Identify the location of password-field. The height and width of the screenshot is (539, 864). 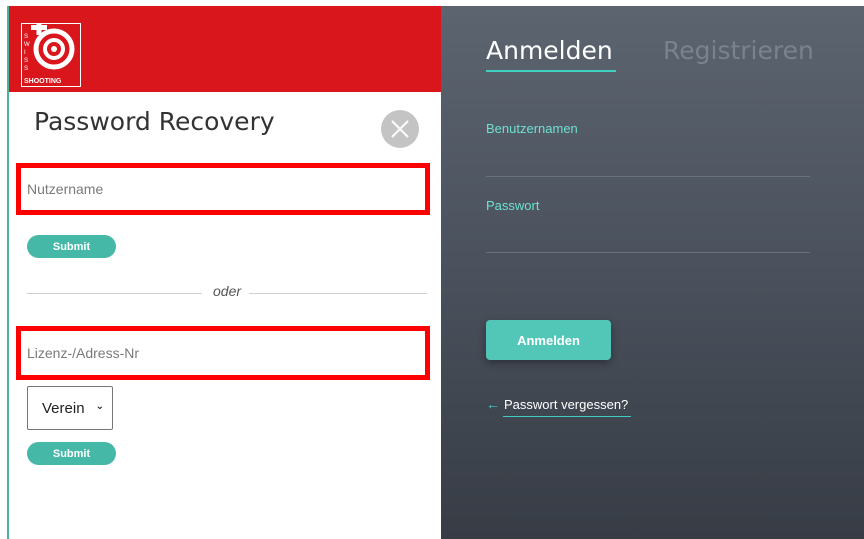
(648, 252).